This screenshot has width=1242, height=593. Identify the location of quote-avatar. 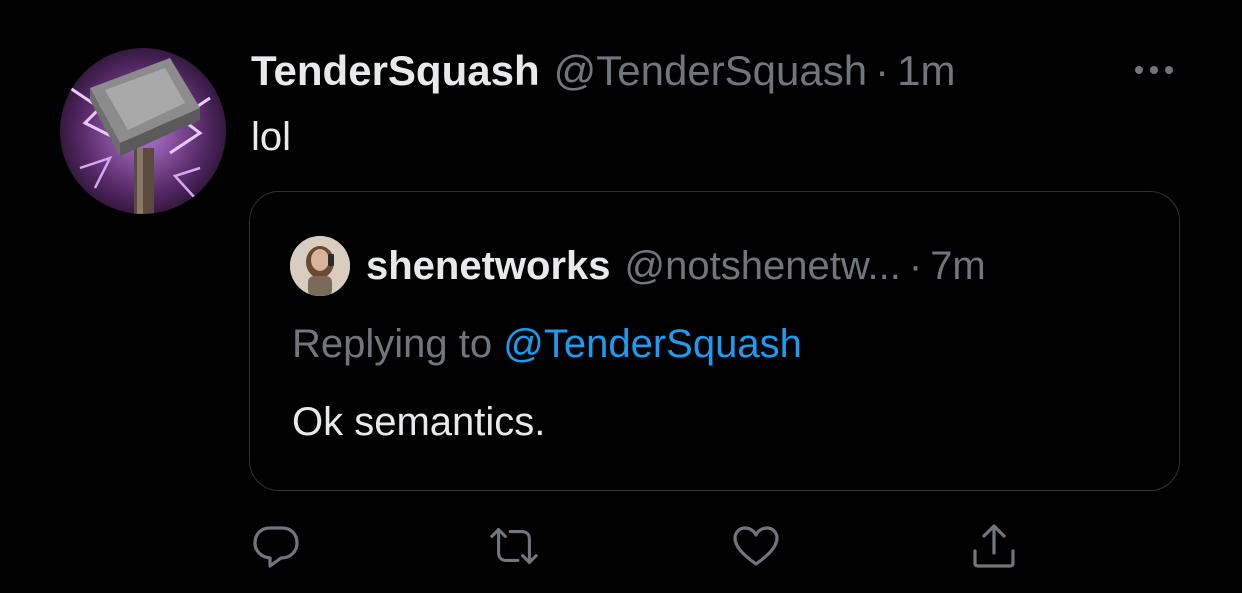
(320, 266).